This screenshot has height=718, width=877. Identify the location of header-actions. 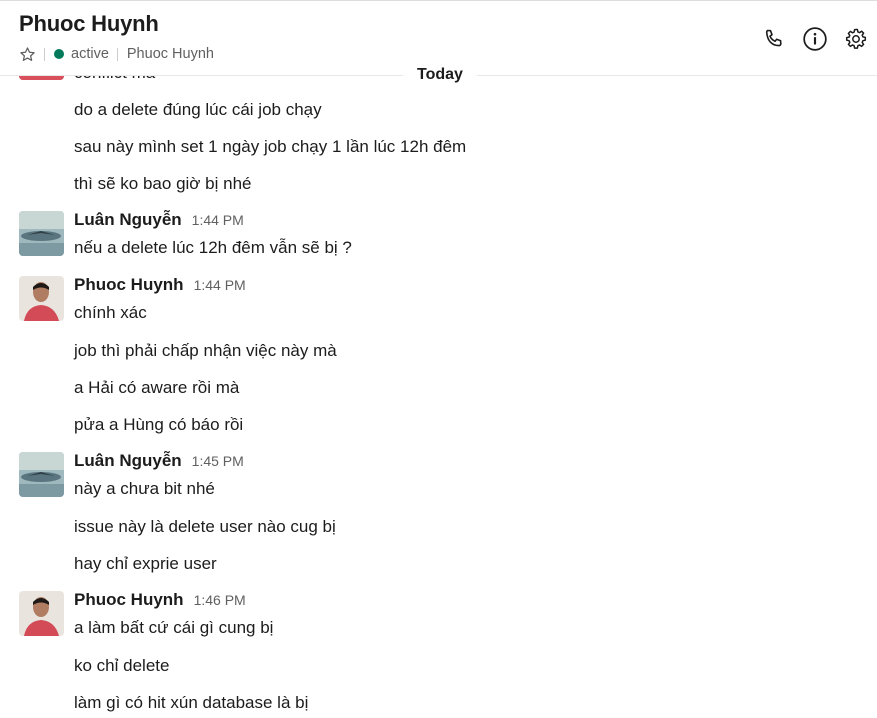
(815, 39).